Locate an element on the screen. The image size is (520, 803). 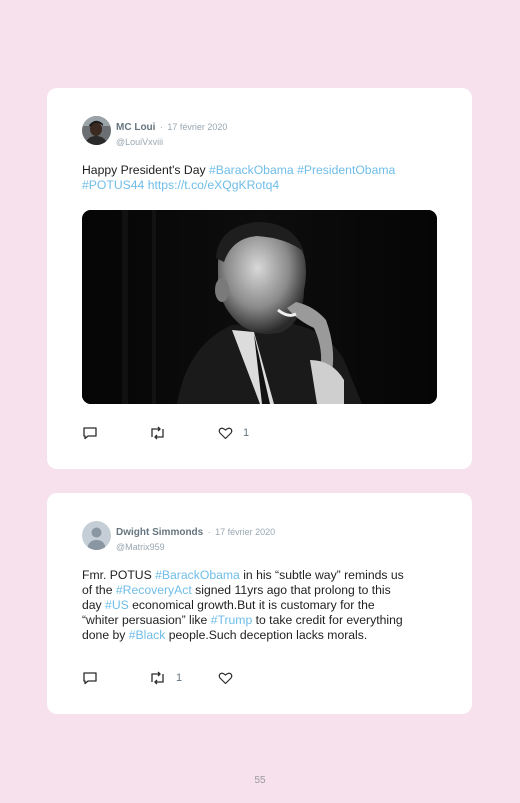
text-segment: signed 11yrs ago that prolong to this is located at coordinates (291, 590).